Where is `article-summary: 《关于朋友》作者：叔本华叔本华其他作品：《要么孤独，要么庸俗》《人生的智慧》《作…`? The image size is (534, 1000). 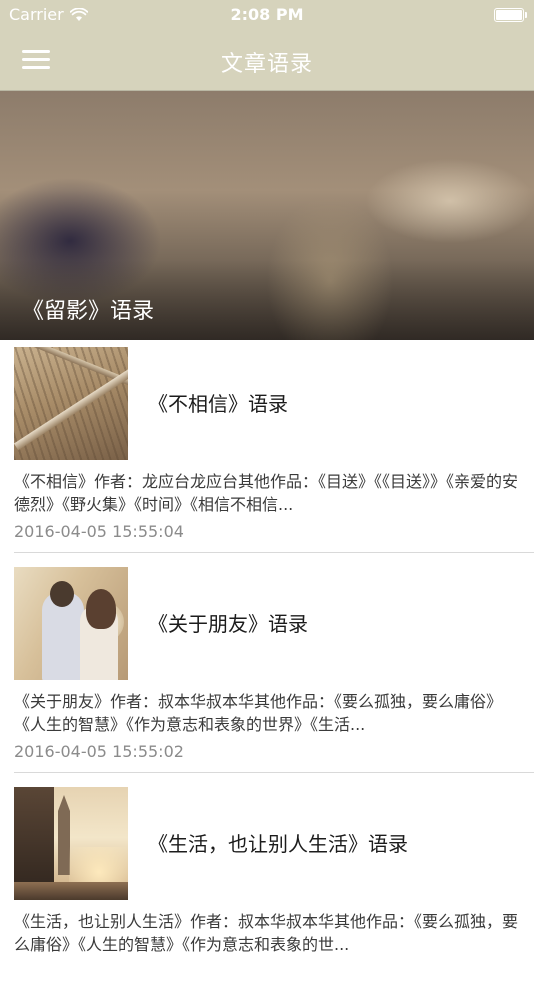 article-summary: 《关于朋友》作者：叔本华叔本华其他作品：《要么孤独，要么庸俗》《人生的智慧》《作… is located at coordinates (258, 713).